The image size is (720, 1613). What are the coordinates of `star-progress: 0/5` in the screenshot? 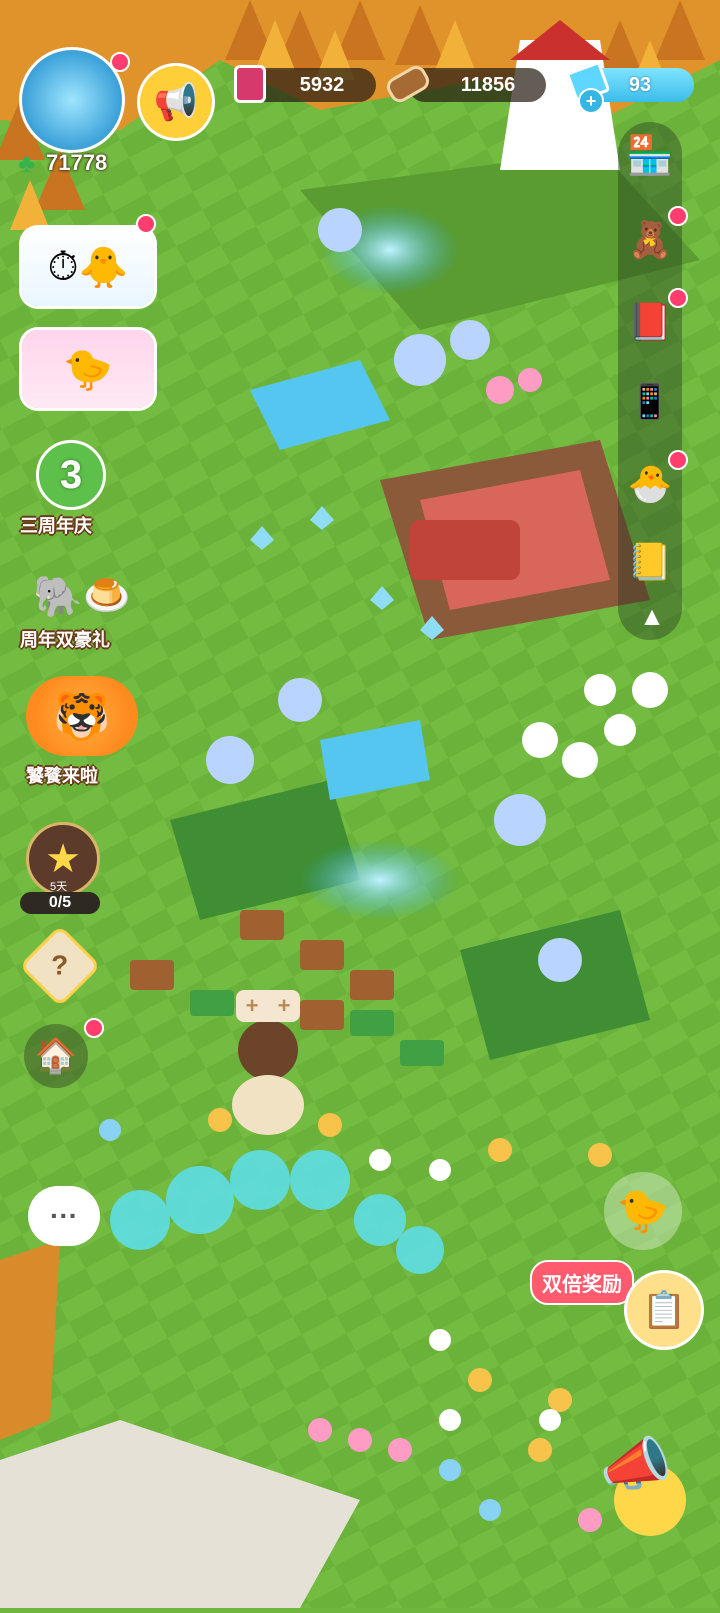 It's located at (60, 903).